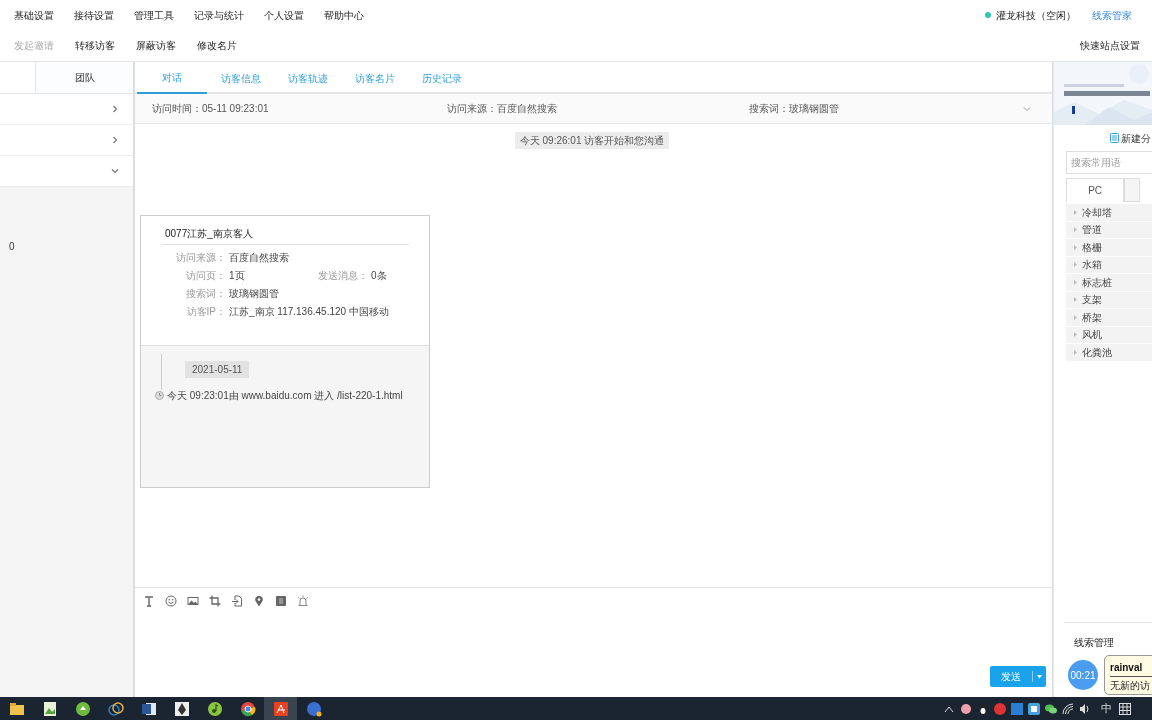 This screenshot has width=1152, height=720. I want to click on date-label: 2021-05-11, so click(217, 369).